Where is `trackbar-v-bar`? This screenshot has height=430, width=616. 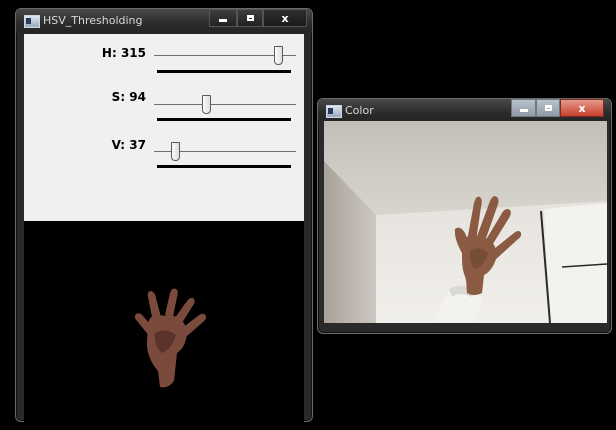 trackbar-v-bar is located at coordinates (224, 166).